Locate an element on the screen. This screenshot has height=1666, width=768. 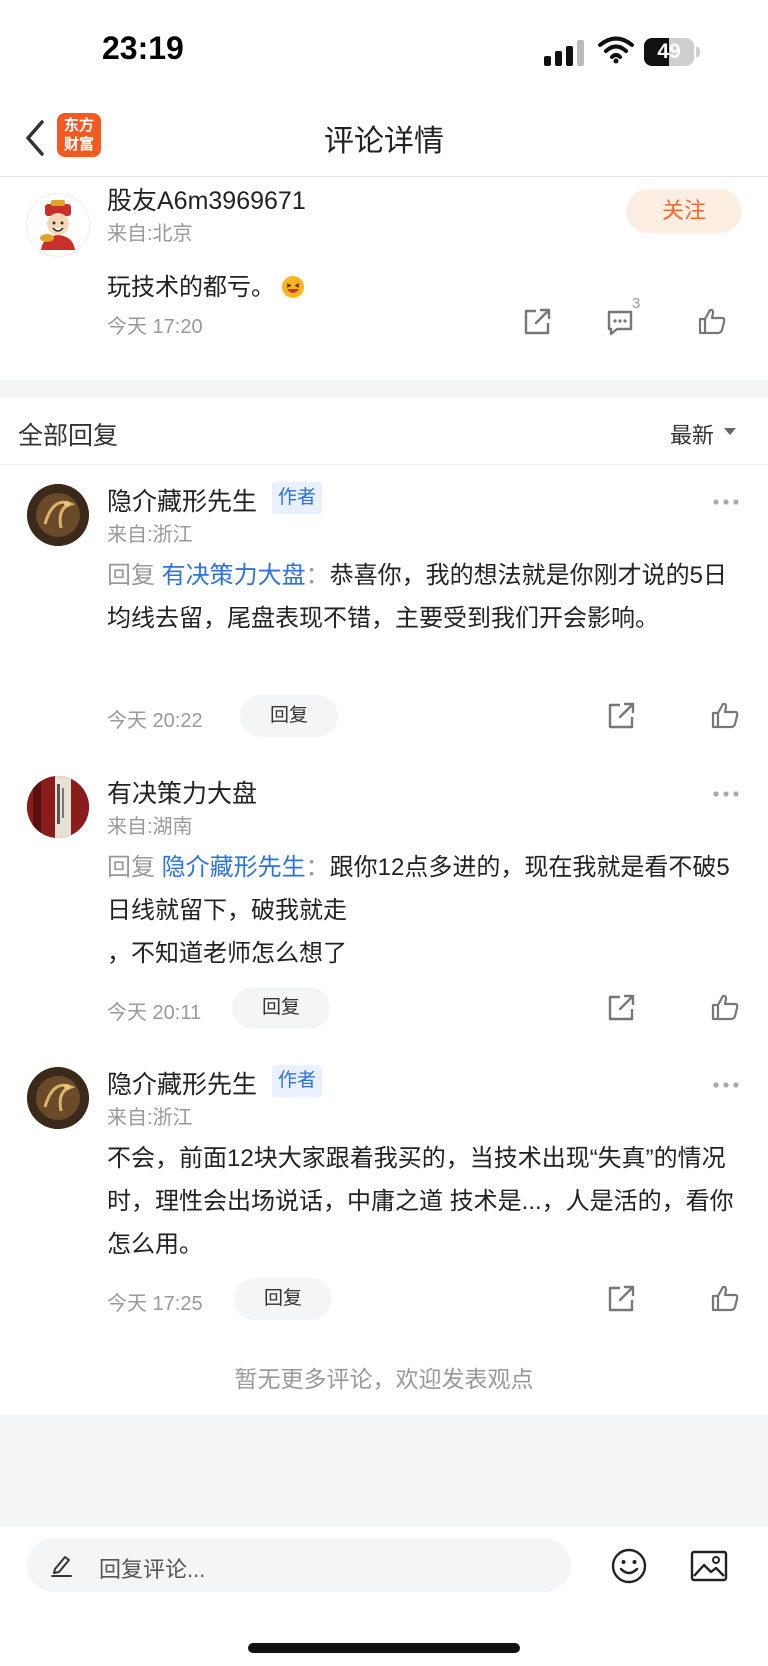
status-bar: 23:19 49 is located at coordinates (384, 50).